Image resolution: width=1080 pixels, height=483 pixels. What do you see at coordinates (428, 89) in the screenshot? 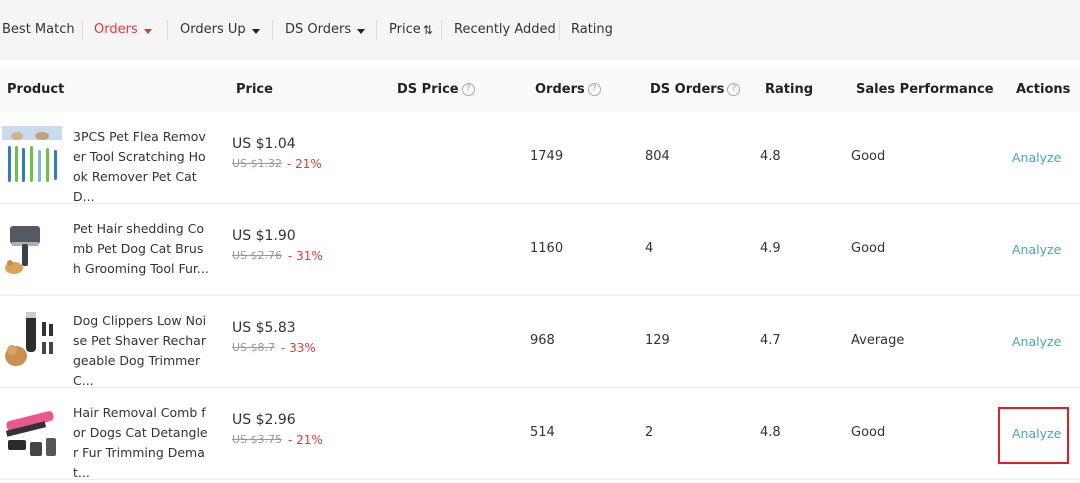
I see `header-ds-price-label: DS Price` at bounding box center [428, 89].